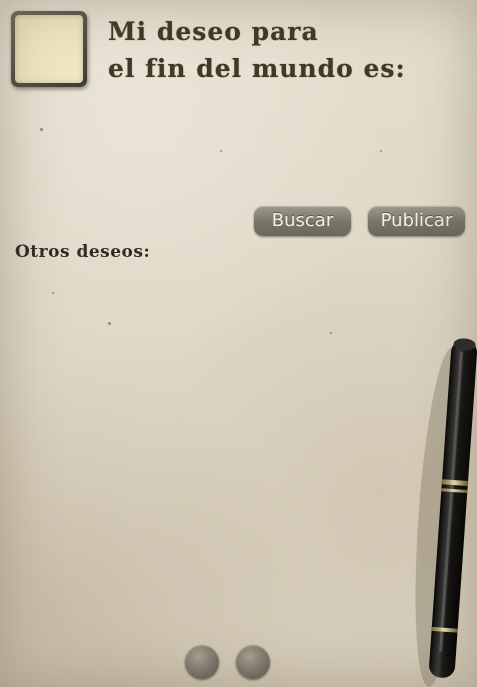  I want to click on wish-image-placeholder, so click(49, 49).